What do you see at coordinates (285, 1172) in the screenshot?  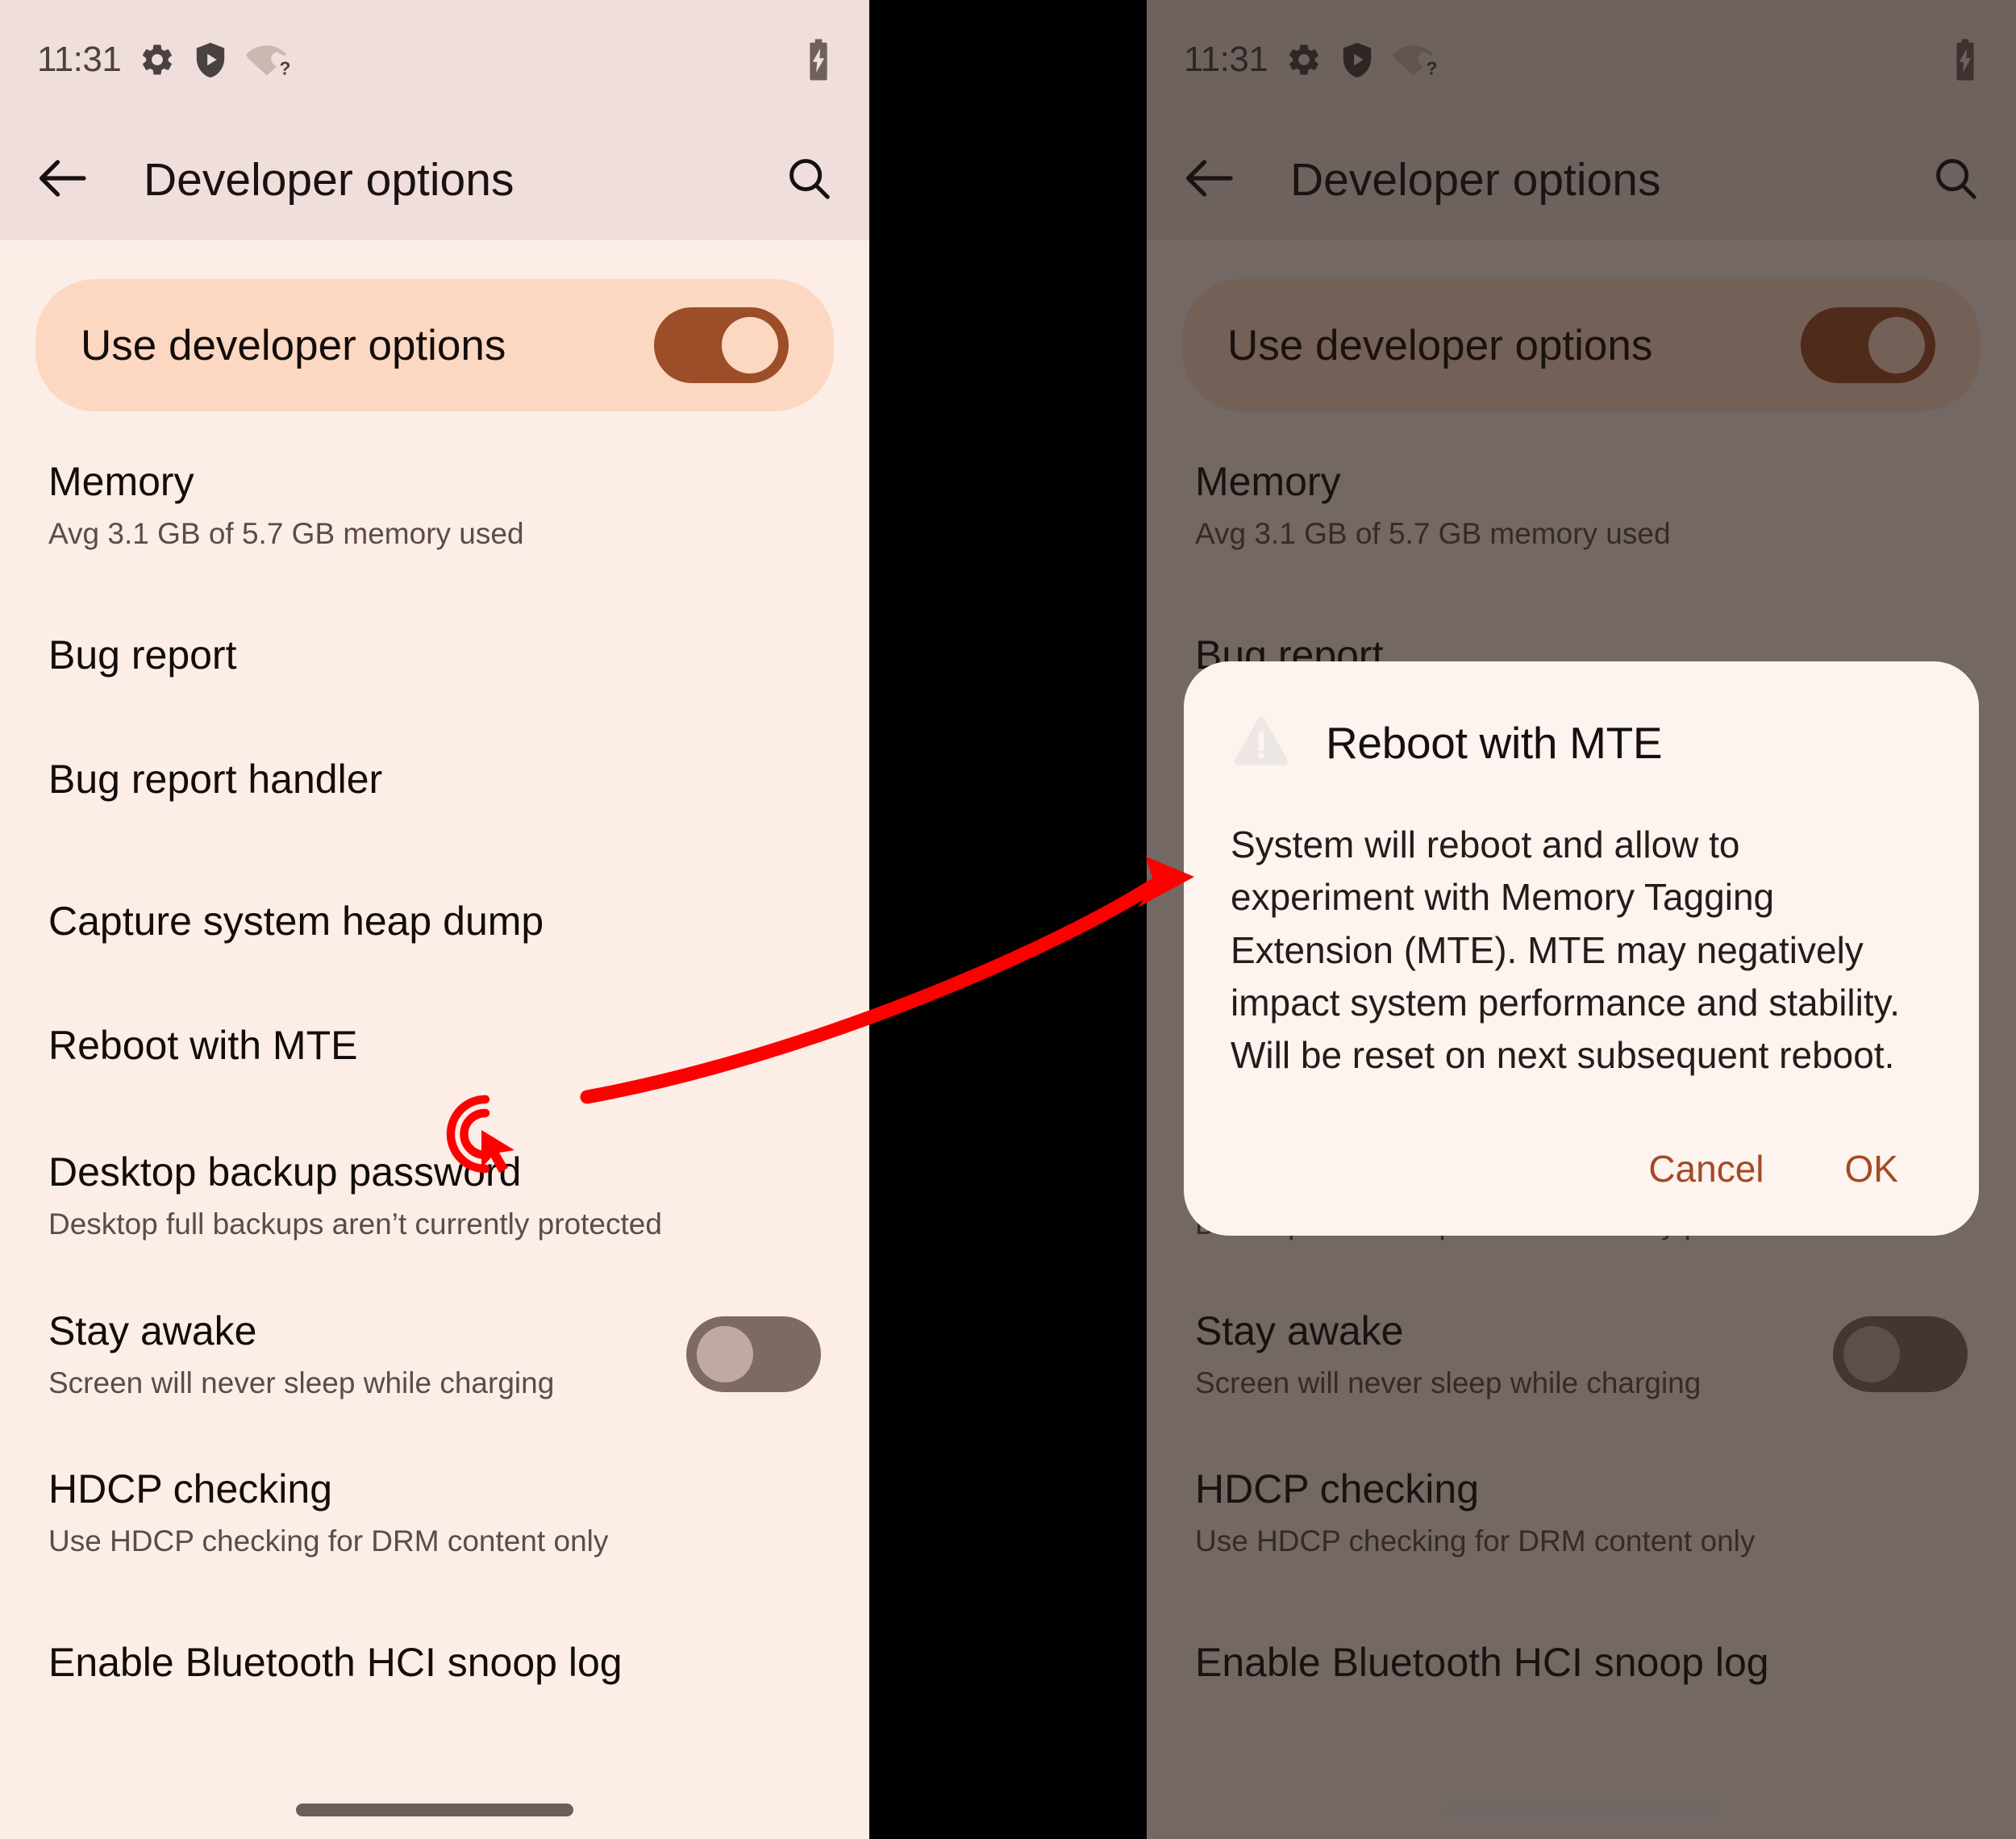 I see `list-item-title: Desktop backup password` at bounding box center [285, 1172].